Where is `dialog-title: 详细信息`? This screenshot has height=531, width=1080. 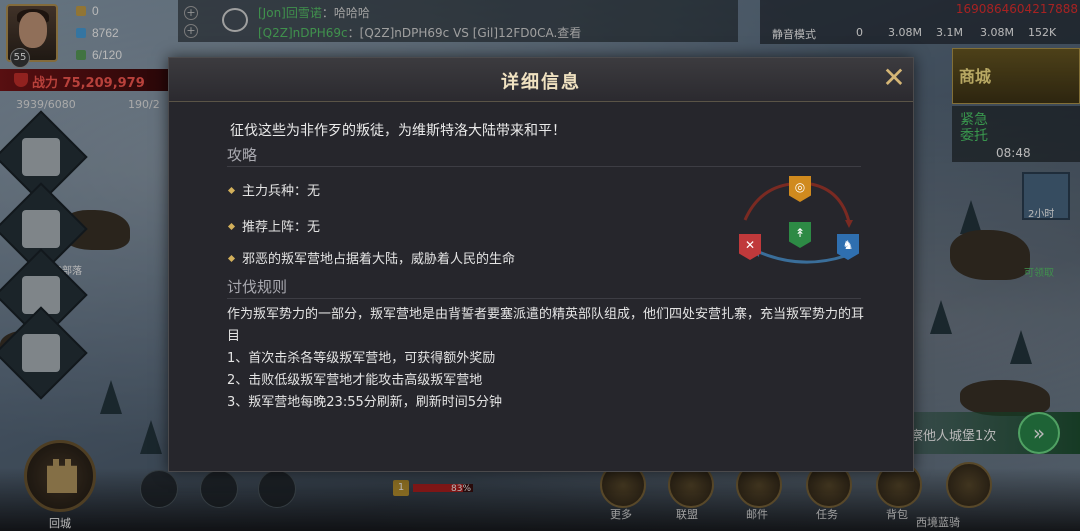 dialog-title: 详细信息 is located at coordinates (541, 82).